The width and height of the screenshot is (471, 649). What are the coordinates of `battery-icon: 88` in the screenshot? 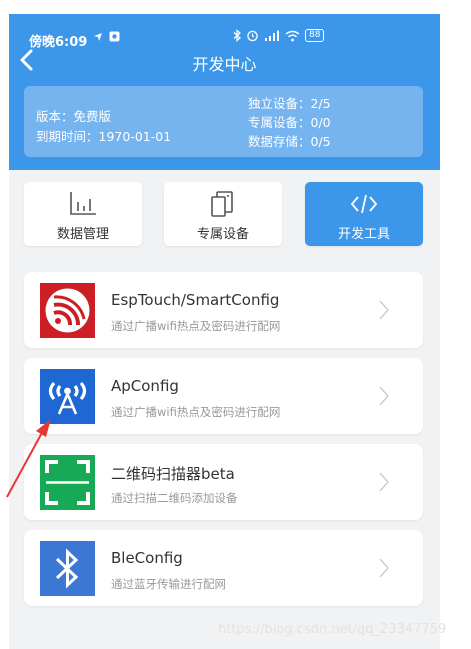 It's located at (315, 35).